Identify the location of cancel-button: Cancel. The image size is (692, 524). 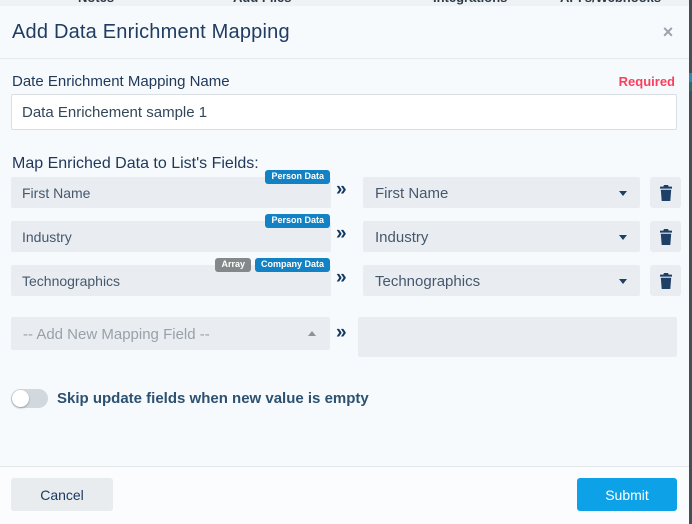
(62, 494).